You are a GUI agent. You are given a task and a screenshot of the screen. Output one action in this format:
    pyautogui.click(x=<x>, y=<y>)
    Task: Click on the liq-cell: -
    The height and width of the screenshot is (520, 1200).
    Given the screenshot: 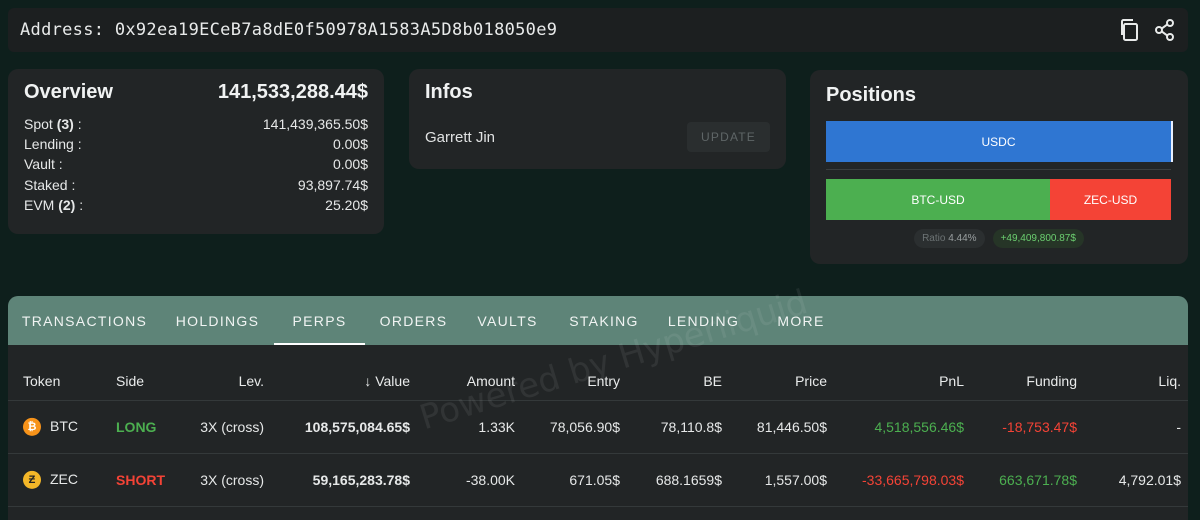 What is the action you would take?
    pyautogui.click(x=1178, y=427)
    